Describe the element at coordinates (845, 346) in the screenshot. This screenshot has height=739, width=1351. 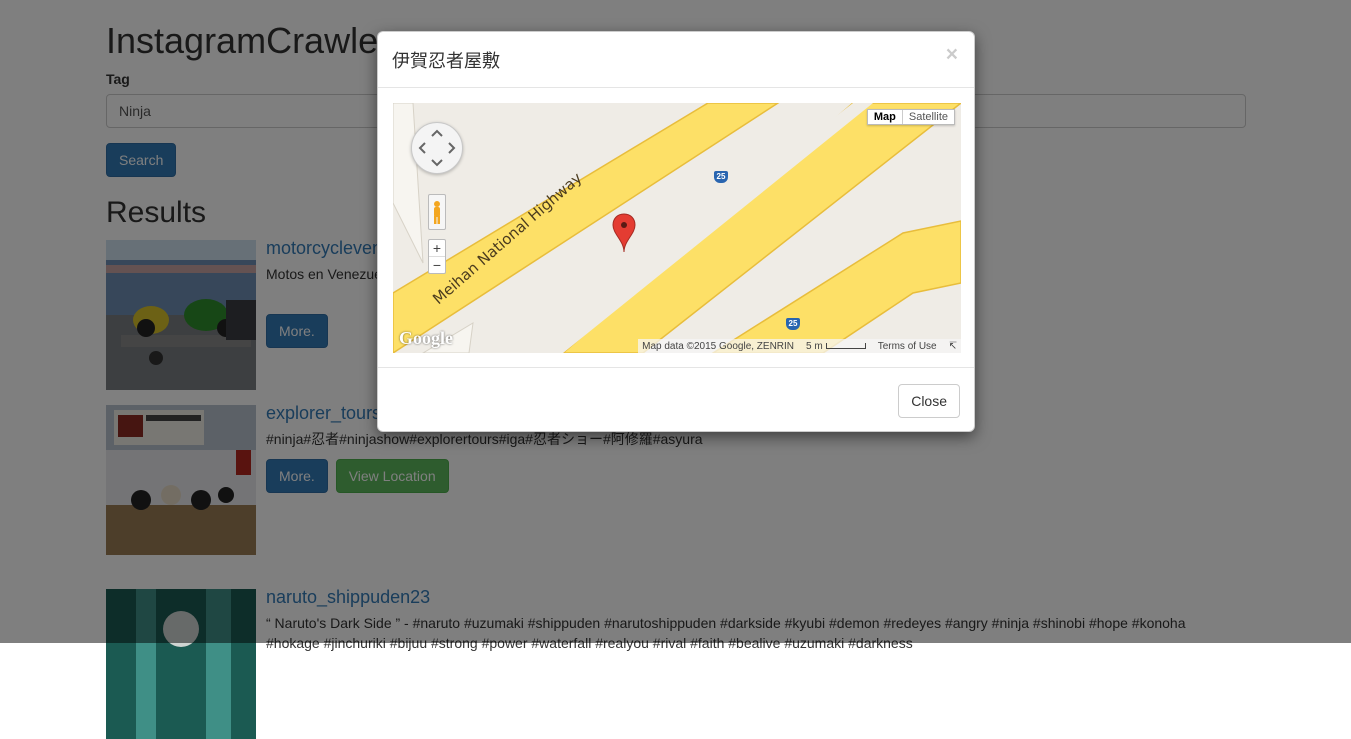
I see `scale-bar` at that location.